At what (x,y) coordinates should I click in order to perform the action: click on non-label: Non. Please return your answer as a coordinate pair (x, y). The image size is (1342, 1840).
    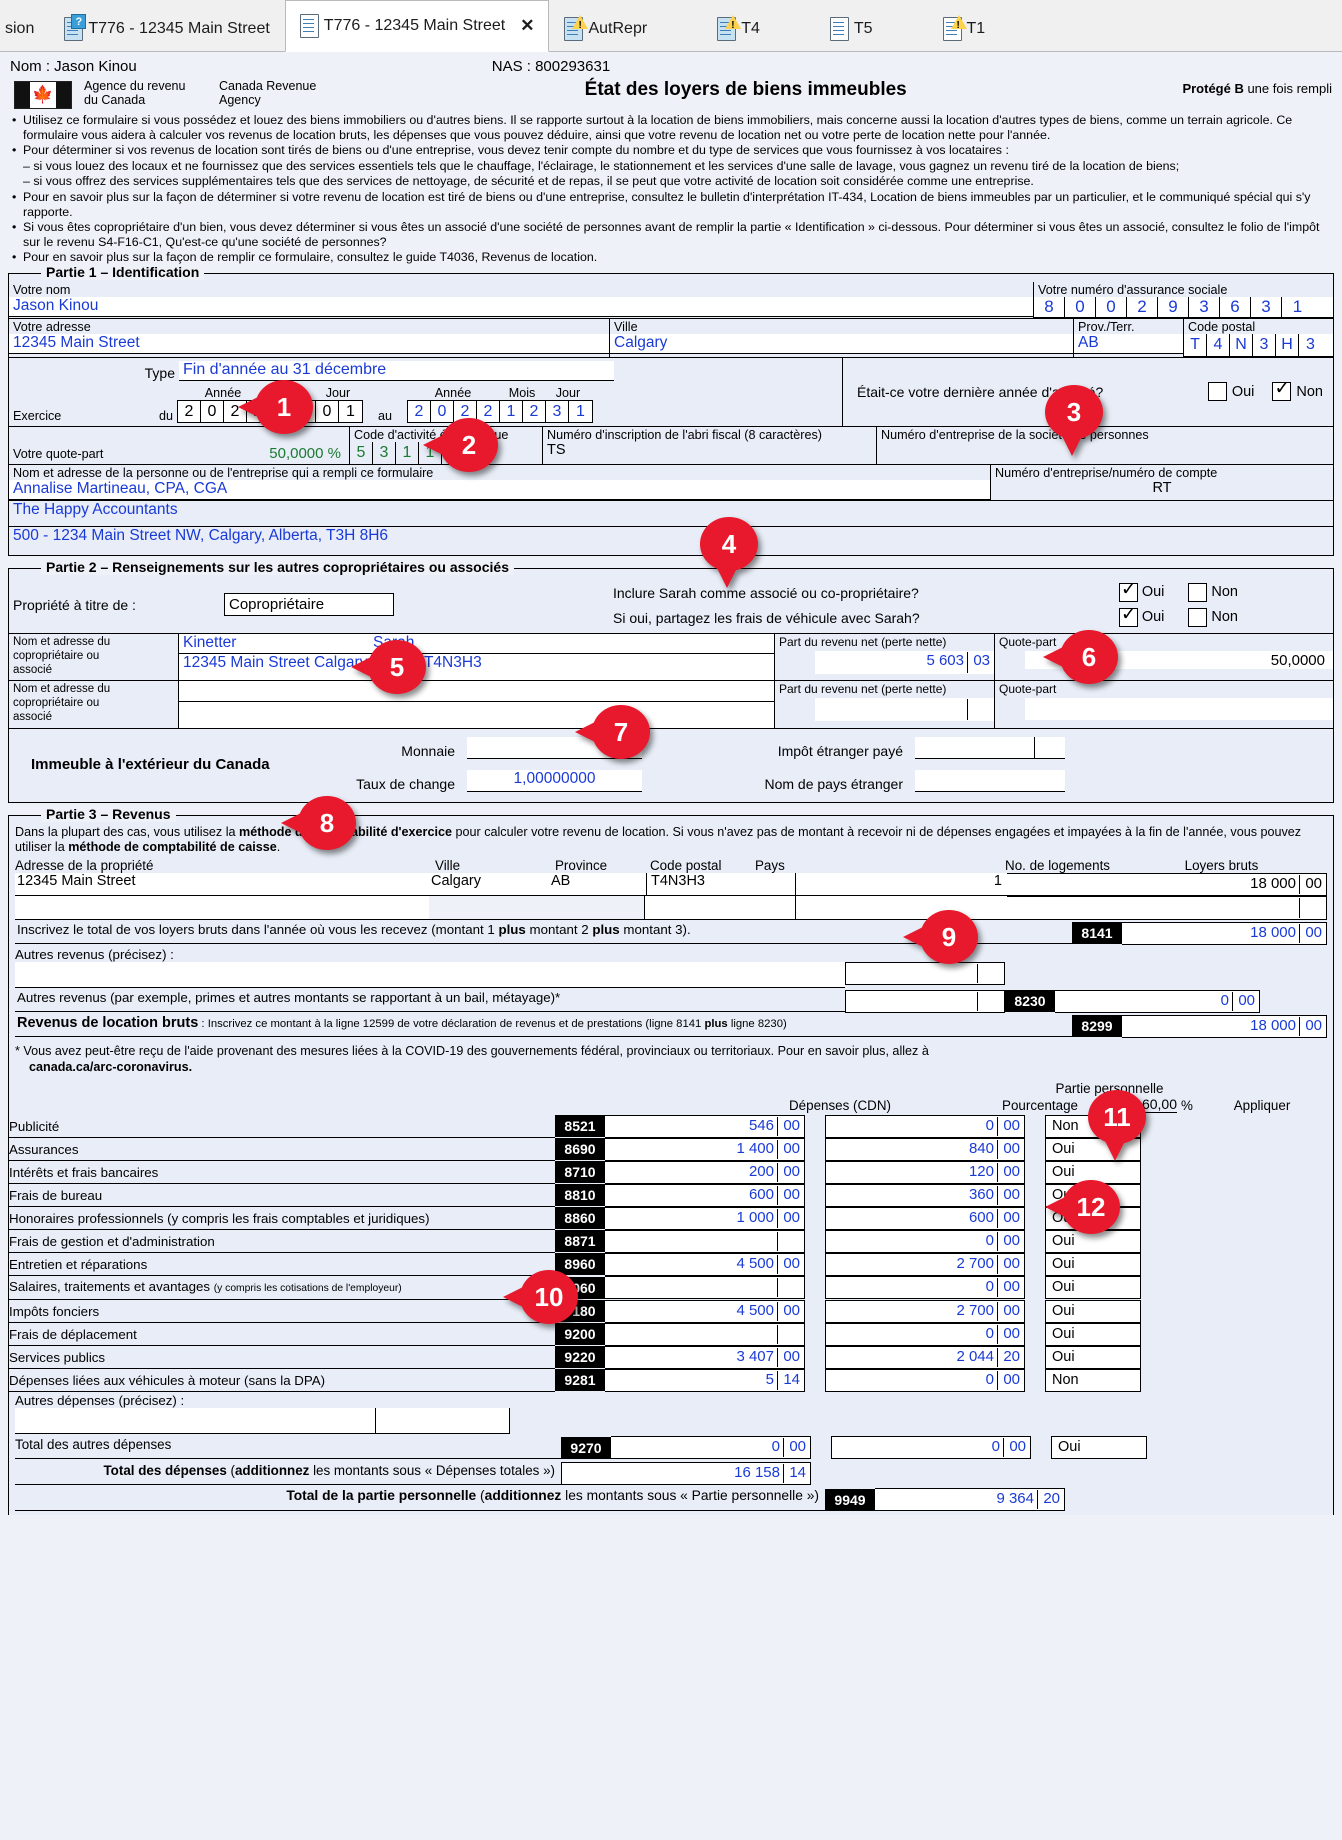
    Looking at the image, I should click on (1224, 592).